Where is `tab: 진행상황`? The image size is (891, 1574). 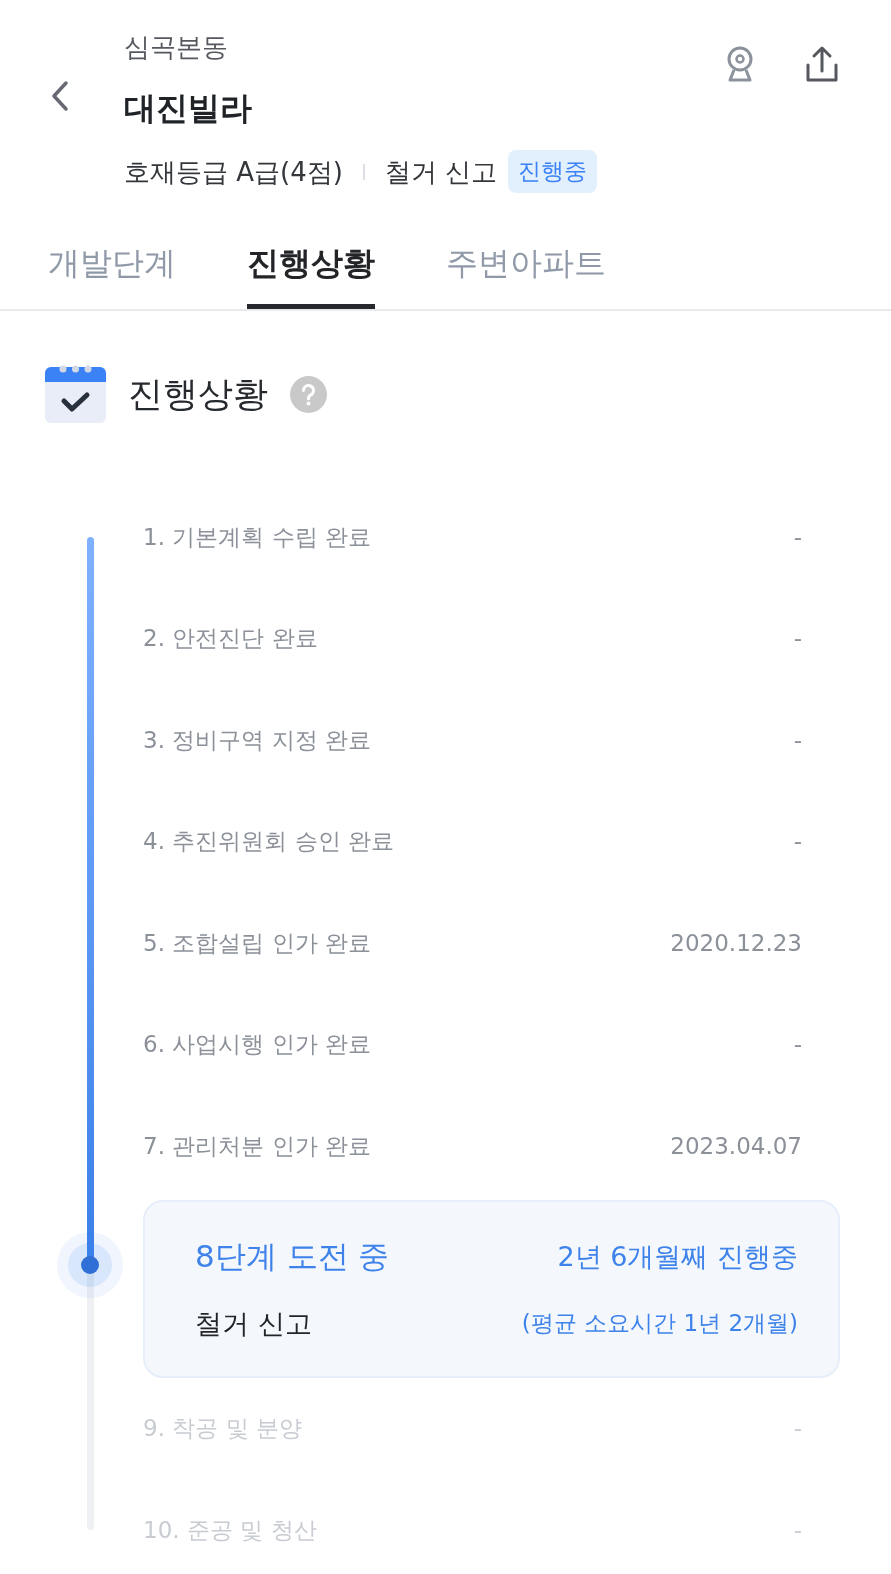
tab: 진행상황 is located at coordinates (311, 265).